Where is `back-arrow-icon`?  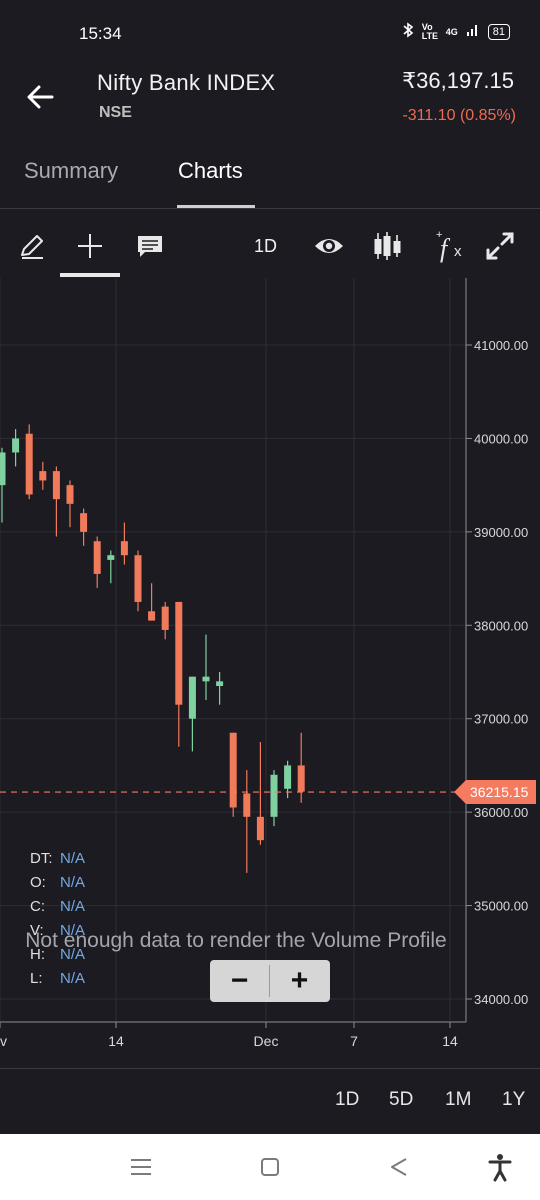
back-arrow-icon is located at coordinates (40, 97).